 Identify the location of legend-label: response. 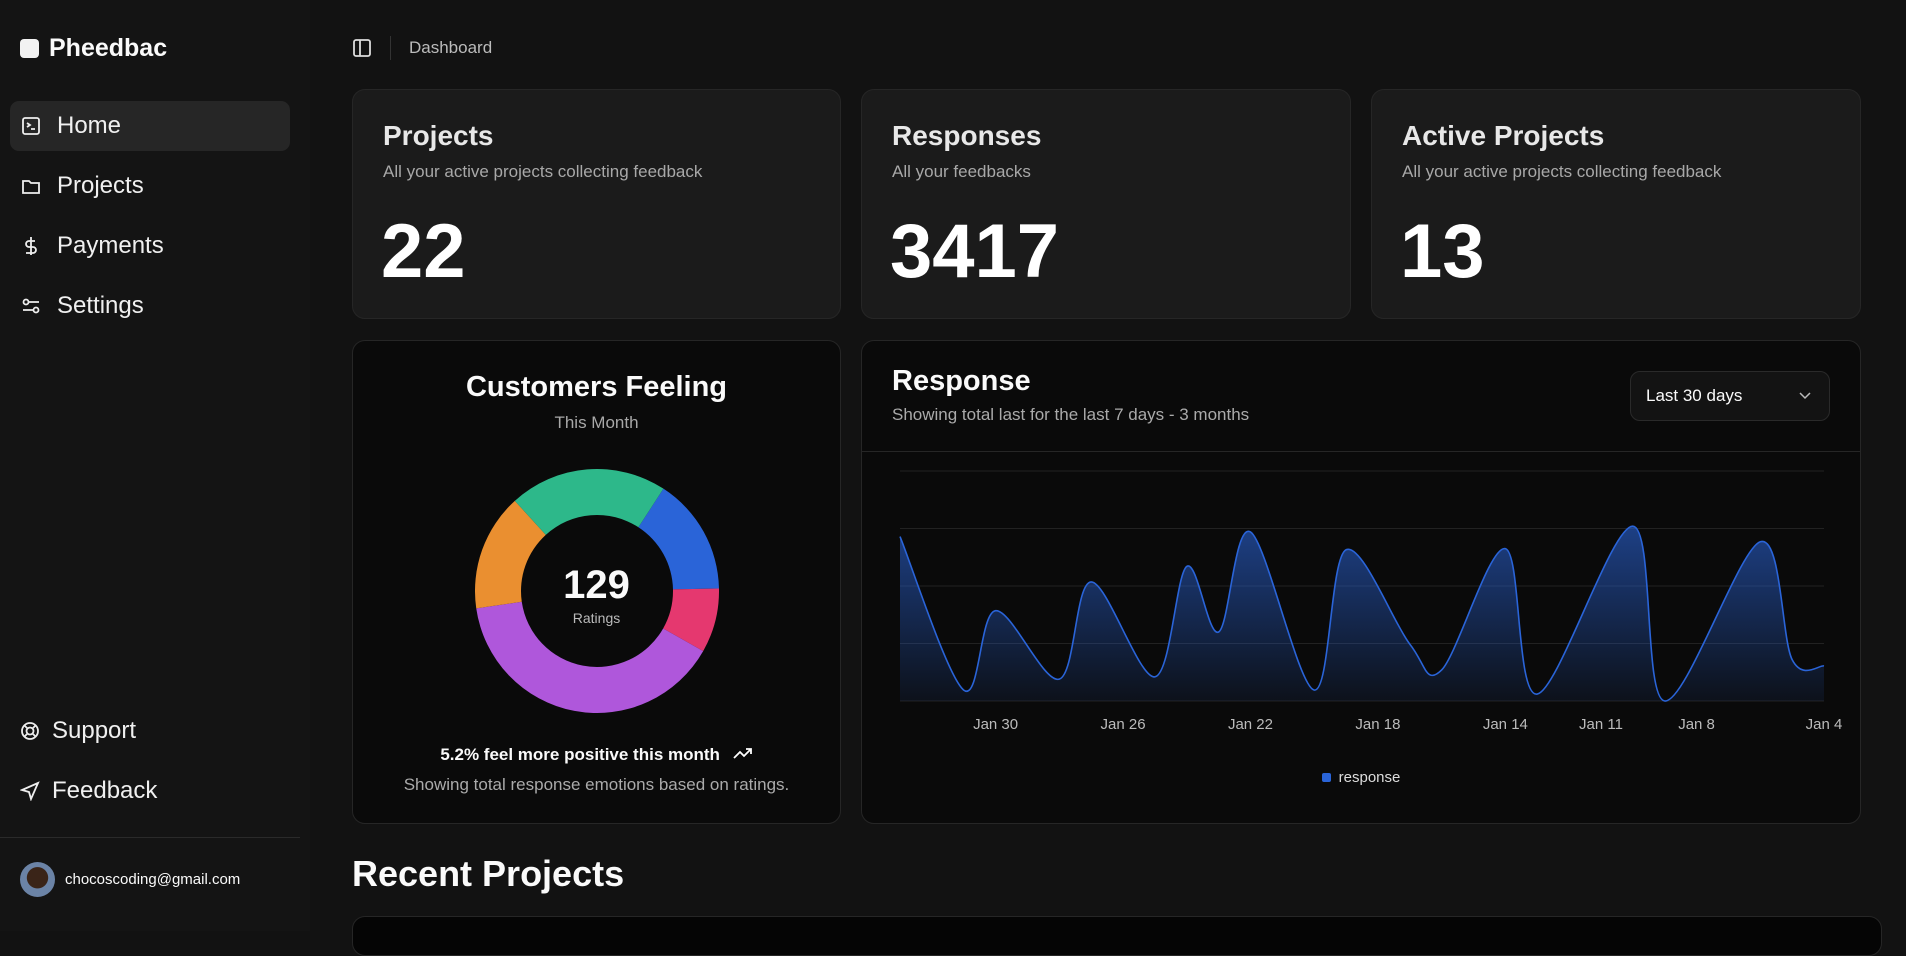
(1369, 777).